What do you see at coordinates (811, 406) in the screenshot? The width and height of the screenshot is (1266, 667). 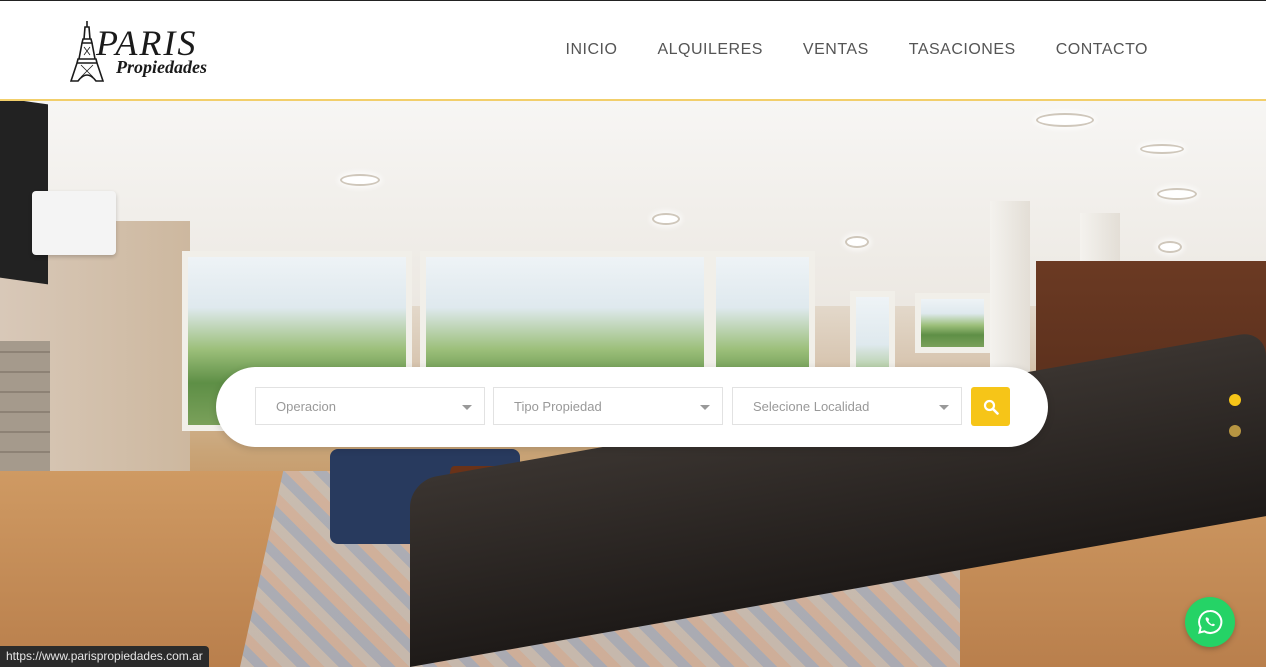 I see `location-select-label: Selecione Localidad` at bounding box center [811, 406].